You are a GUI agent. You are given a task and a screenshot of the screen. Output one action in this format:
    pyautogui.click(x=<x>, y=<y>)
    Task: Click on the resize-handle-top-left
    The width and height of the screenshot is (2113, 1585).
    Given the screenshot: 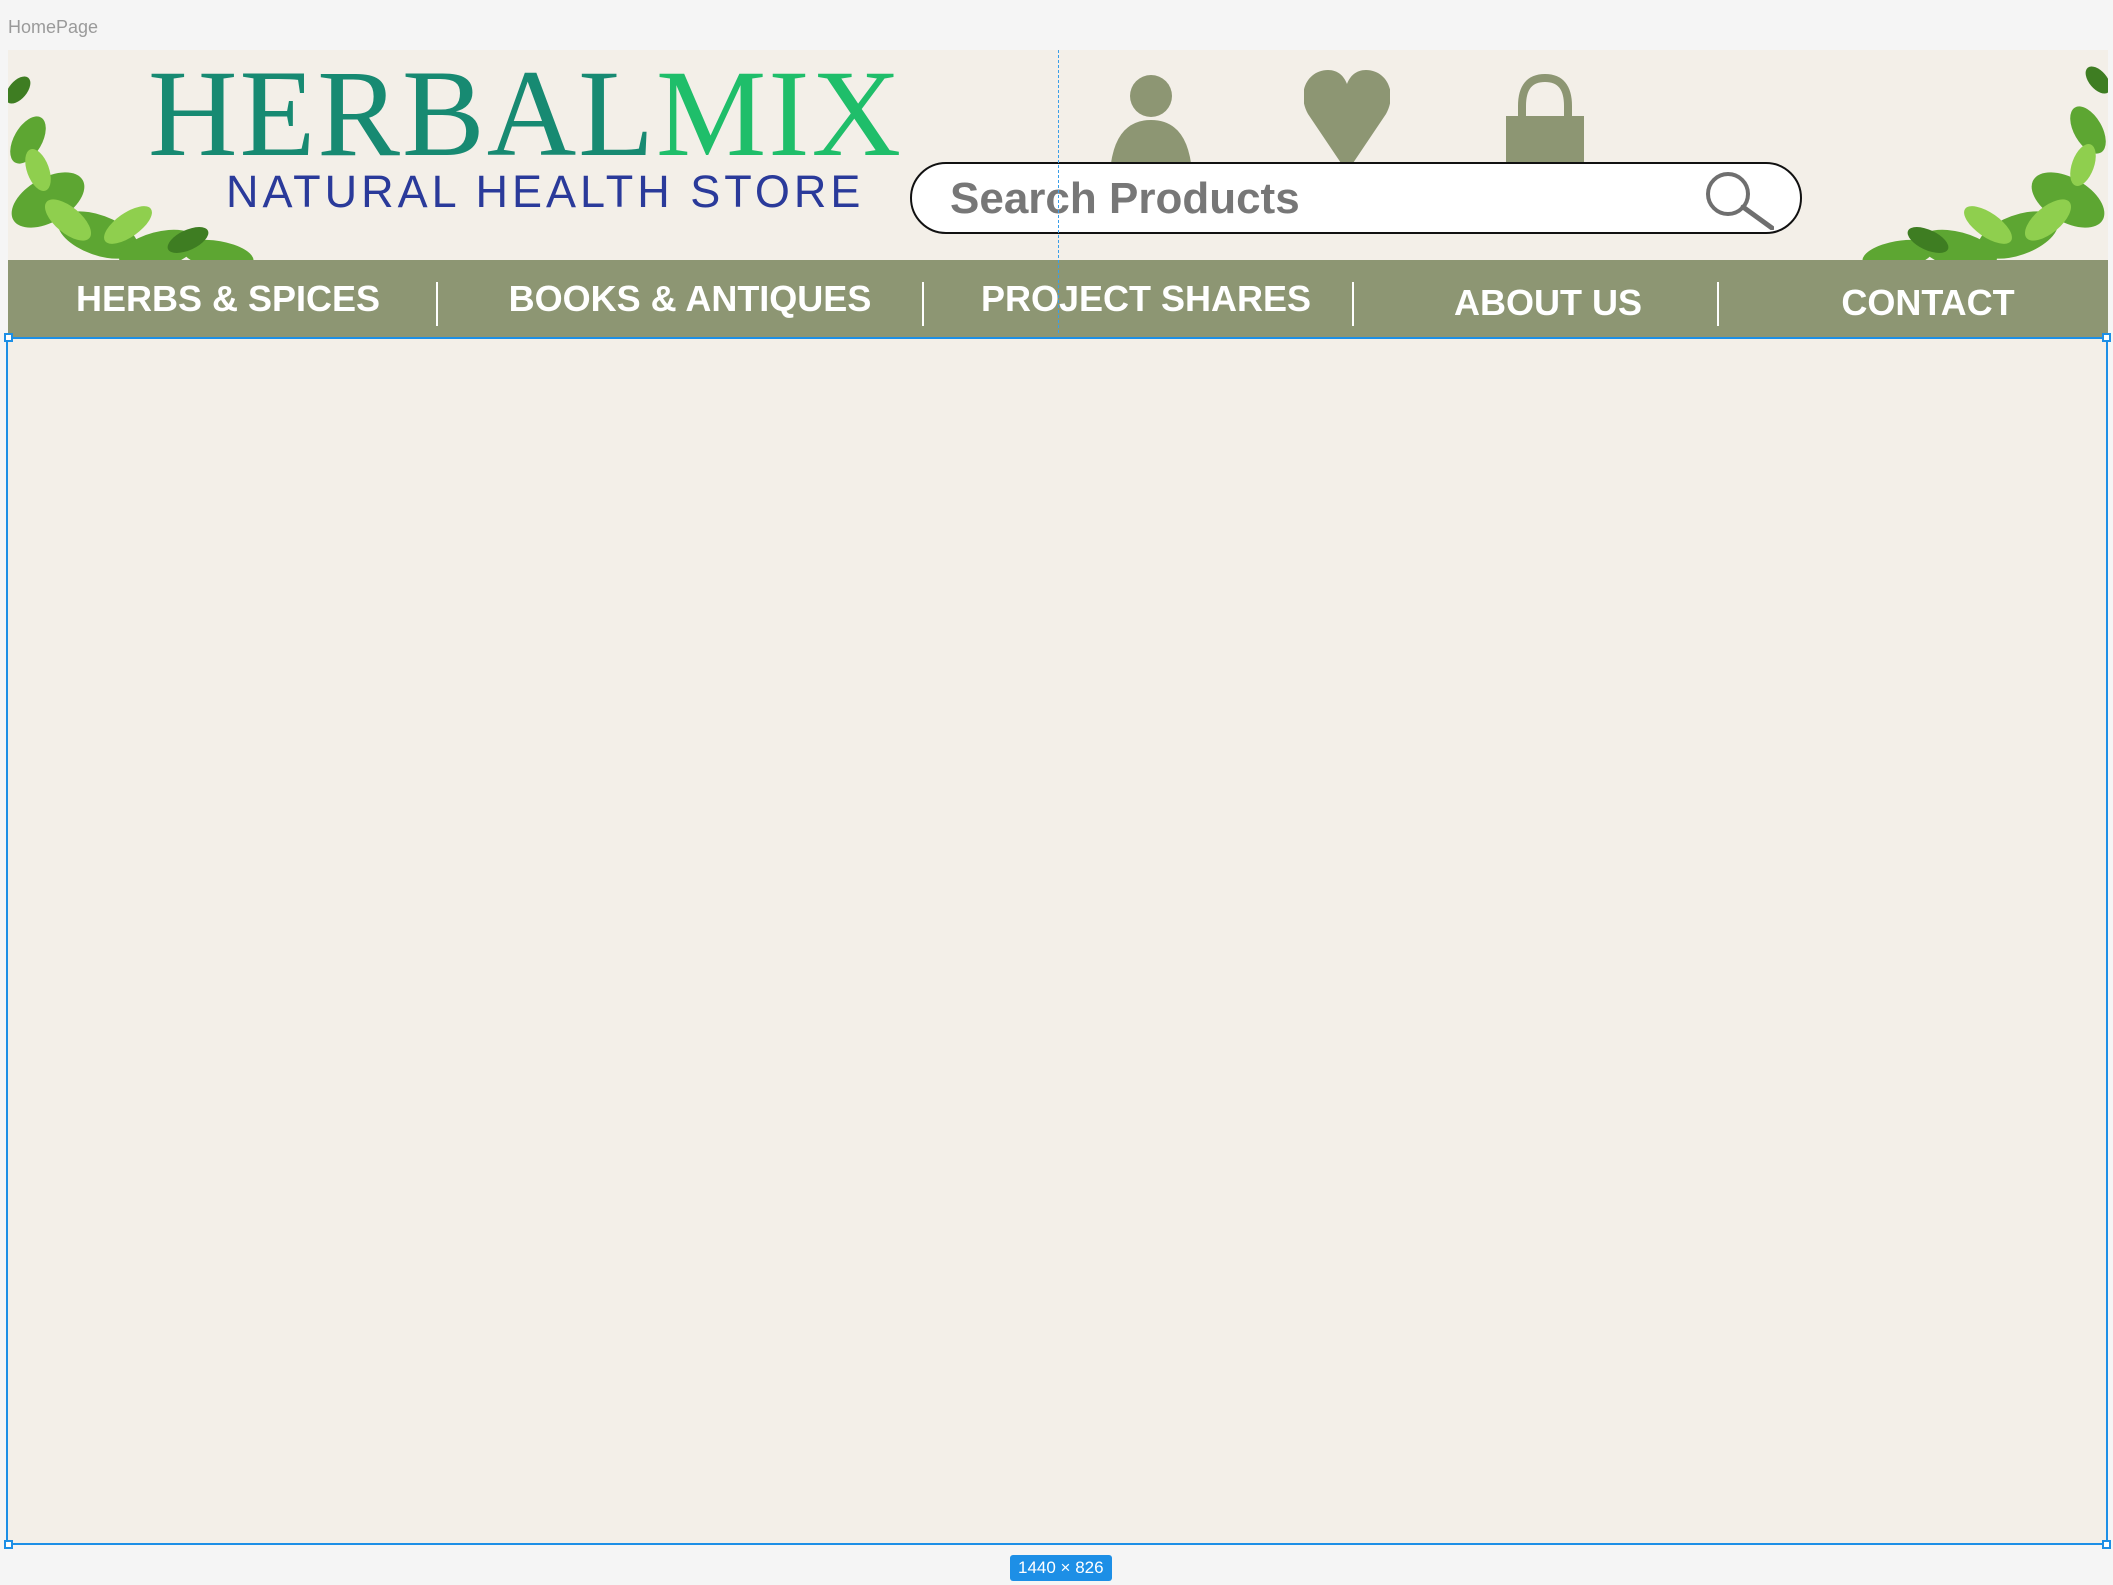 What is the action you would take?
    pyautogui.click(x=8, y=337)
    